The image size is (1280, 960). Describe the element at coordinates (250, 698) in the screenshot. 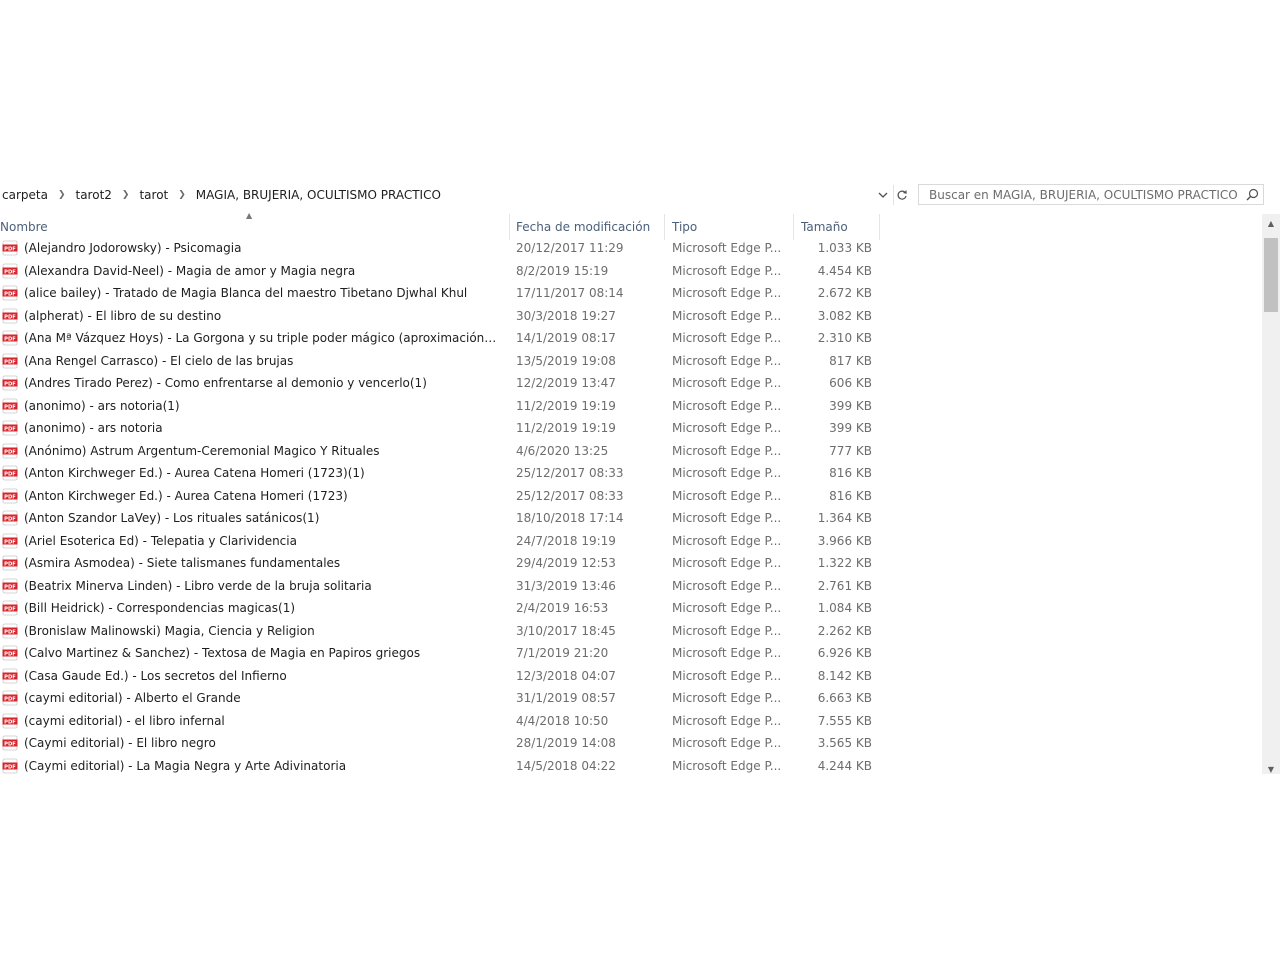

I see `file-name-cell: PDF (caymi editorial) - Alberto el Grande` at that location.